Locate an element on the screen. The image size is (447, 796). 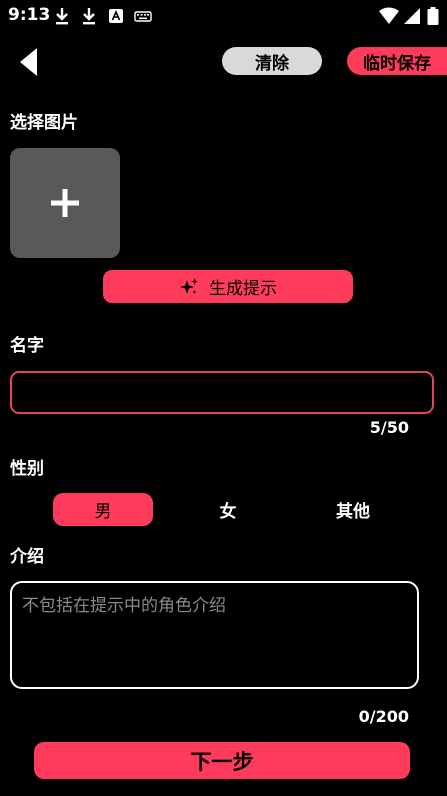
clear-button: 清除 is located at coordinates (272, 61).